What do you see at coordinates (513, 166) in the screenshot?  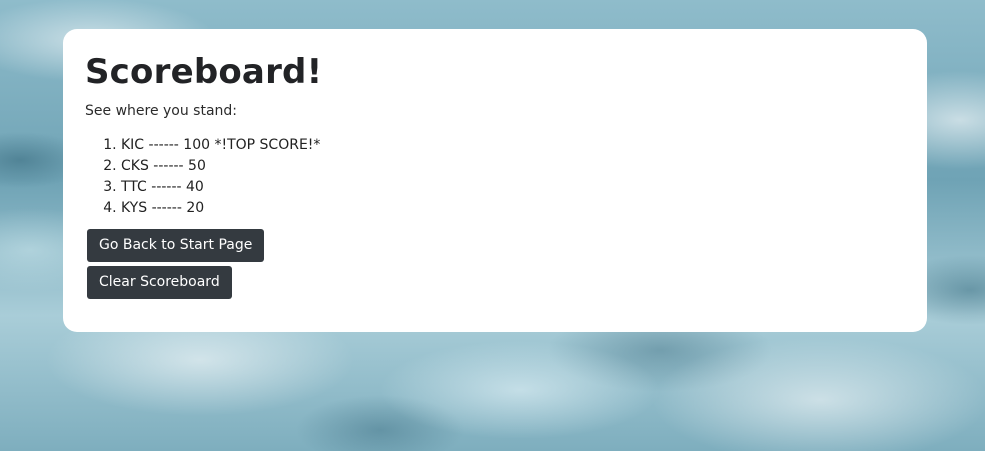 I see `list-item: CKS ------ 50` at bounding box center [513, 166].